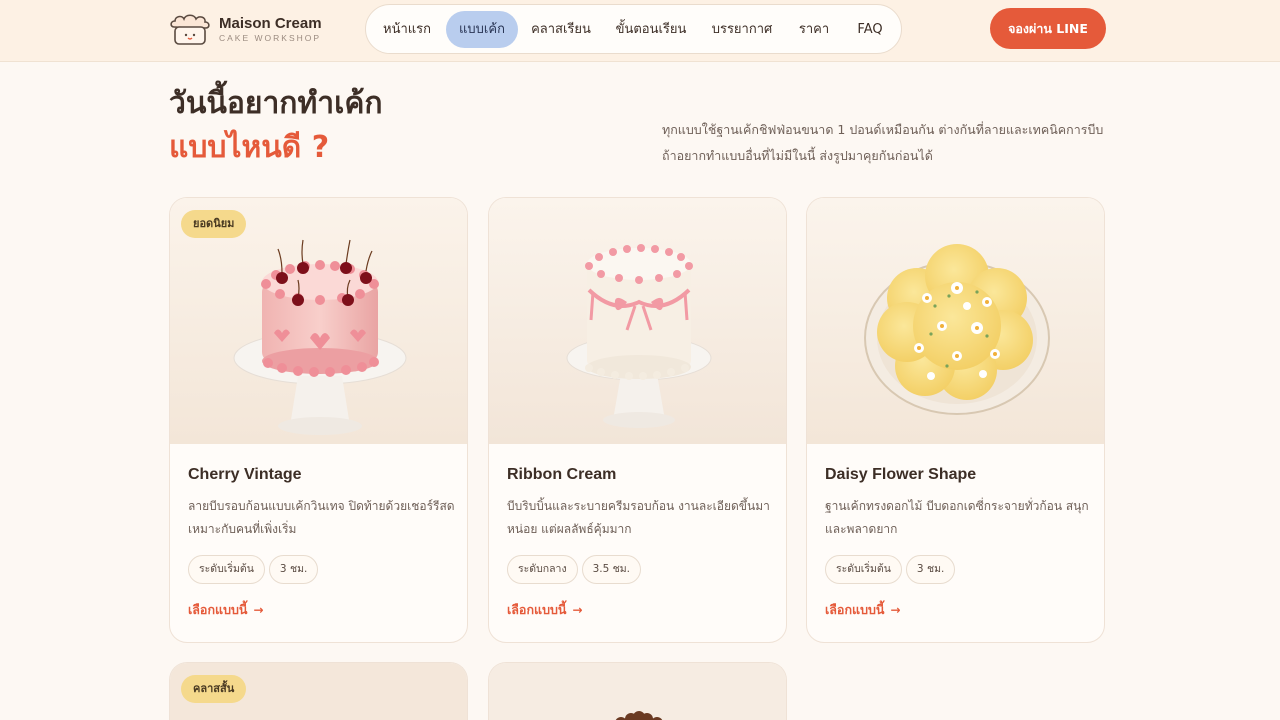  Describe the element at coordinates (407, 29) in the screenshot. I see `nav-item-home: หน้าแรก` at that location.